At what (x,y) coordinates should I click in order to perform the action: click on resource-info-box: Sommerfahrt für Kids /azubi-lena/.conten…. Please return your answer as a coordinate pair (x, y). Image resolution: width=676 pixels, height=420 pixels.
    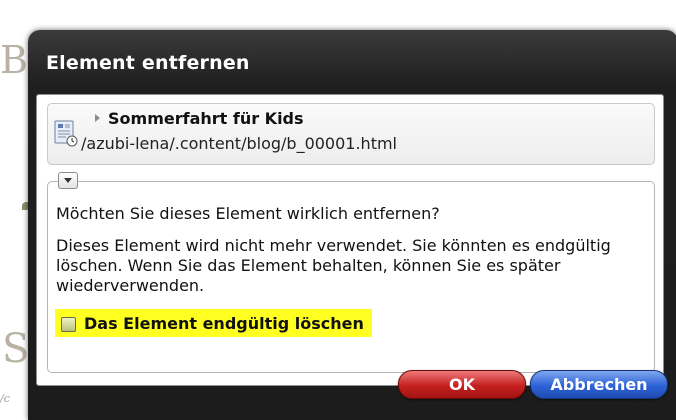
    Looking at the image, I should click on (351, 134).